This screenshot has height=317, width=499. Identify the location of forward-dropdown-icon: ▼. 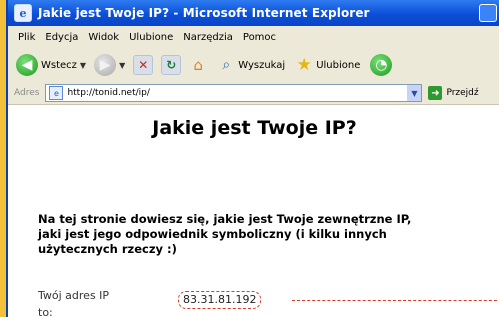
(122, 65).